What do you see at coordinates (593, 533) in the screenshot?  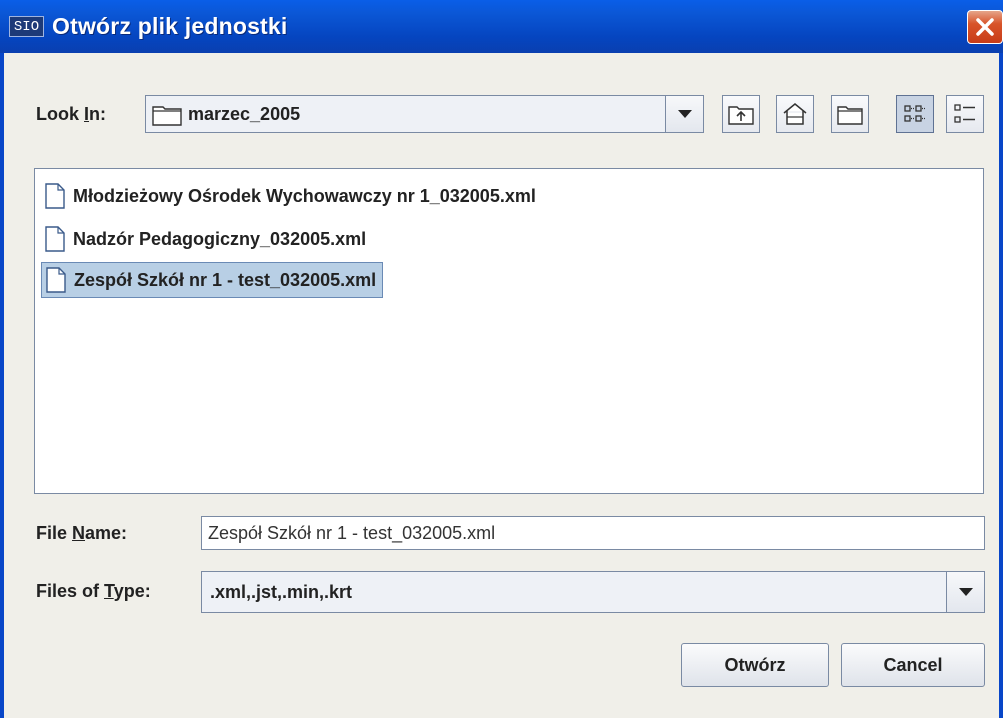 I see `file-name-input: Zespół Szkół nr 1 - test_032005.xml` at bounding box center [593, 533].